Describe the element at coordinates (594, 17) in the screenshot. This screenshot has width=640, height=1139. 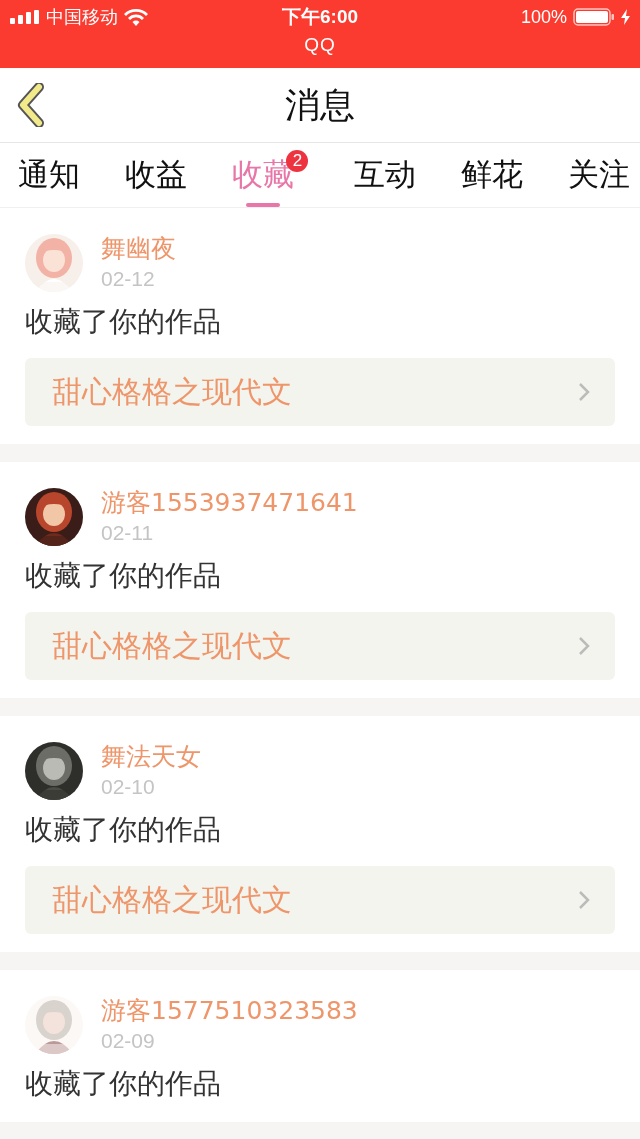
I see `battery-icon` at that location.